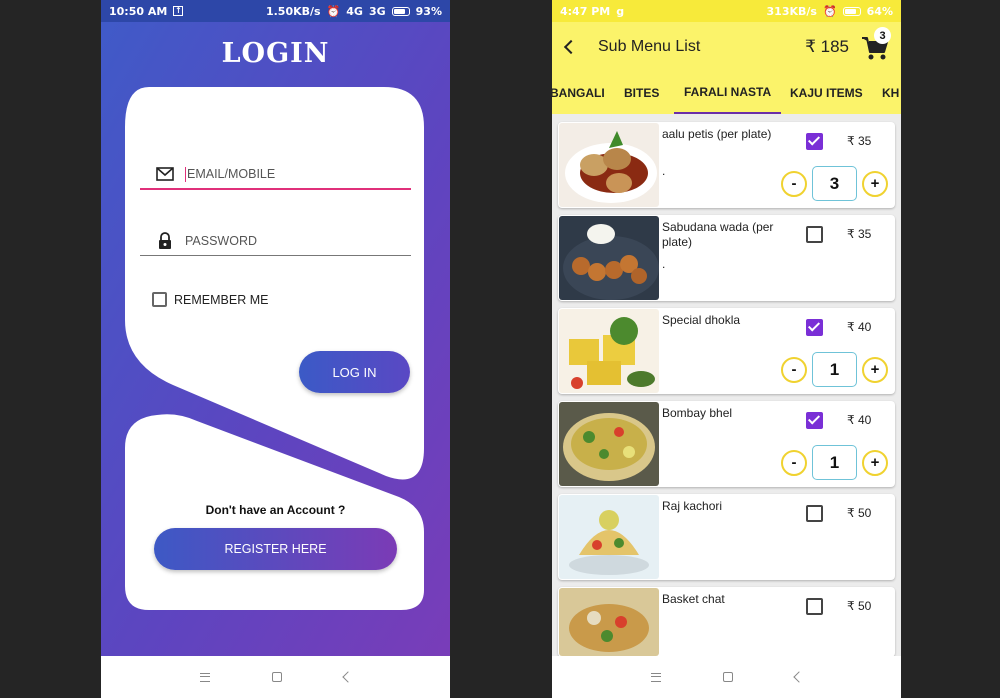 Image resolution: width=1000 pixels, height=698 pixels. I want to click on no-account-text: Don't have an Account ?, so click(275, 510).